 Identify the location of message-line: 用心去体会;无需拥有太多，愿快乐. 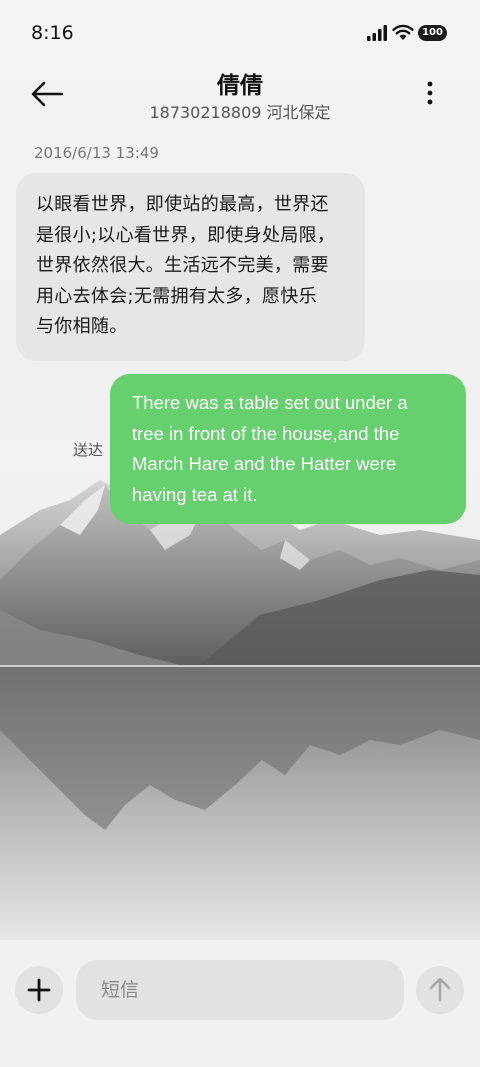
(176, 296).